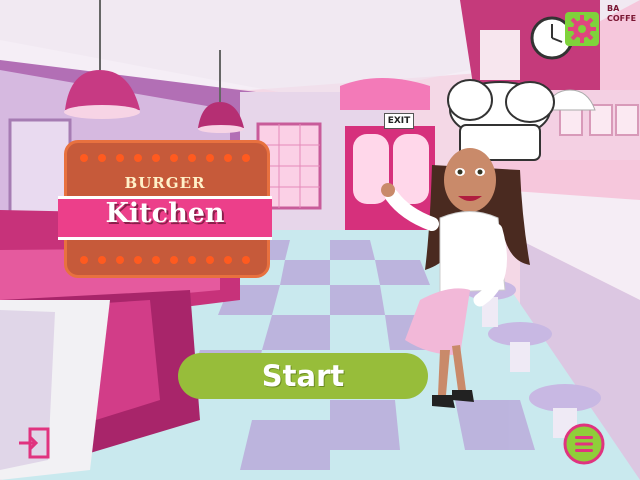 The image size is (640, 480). I want to click on exit-button, so click(34, 443).